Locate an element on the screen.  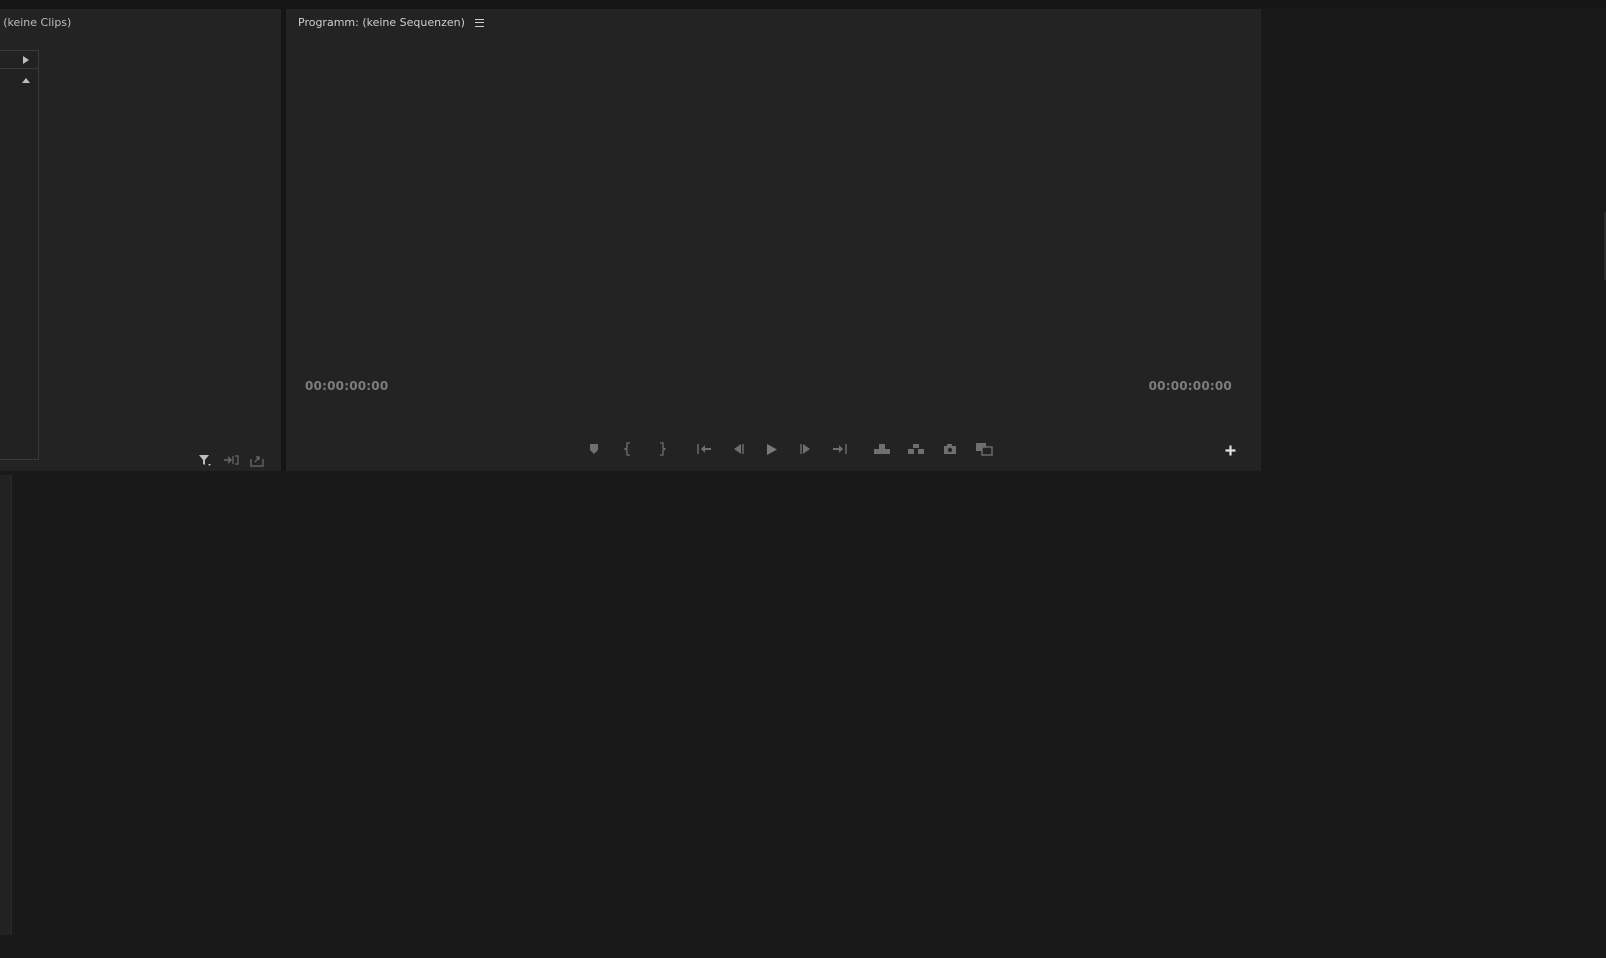
mark-in-icon is located at coordinates (628, 449).